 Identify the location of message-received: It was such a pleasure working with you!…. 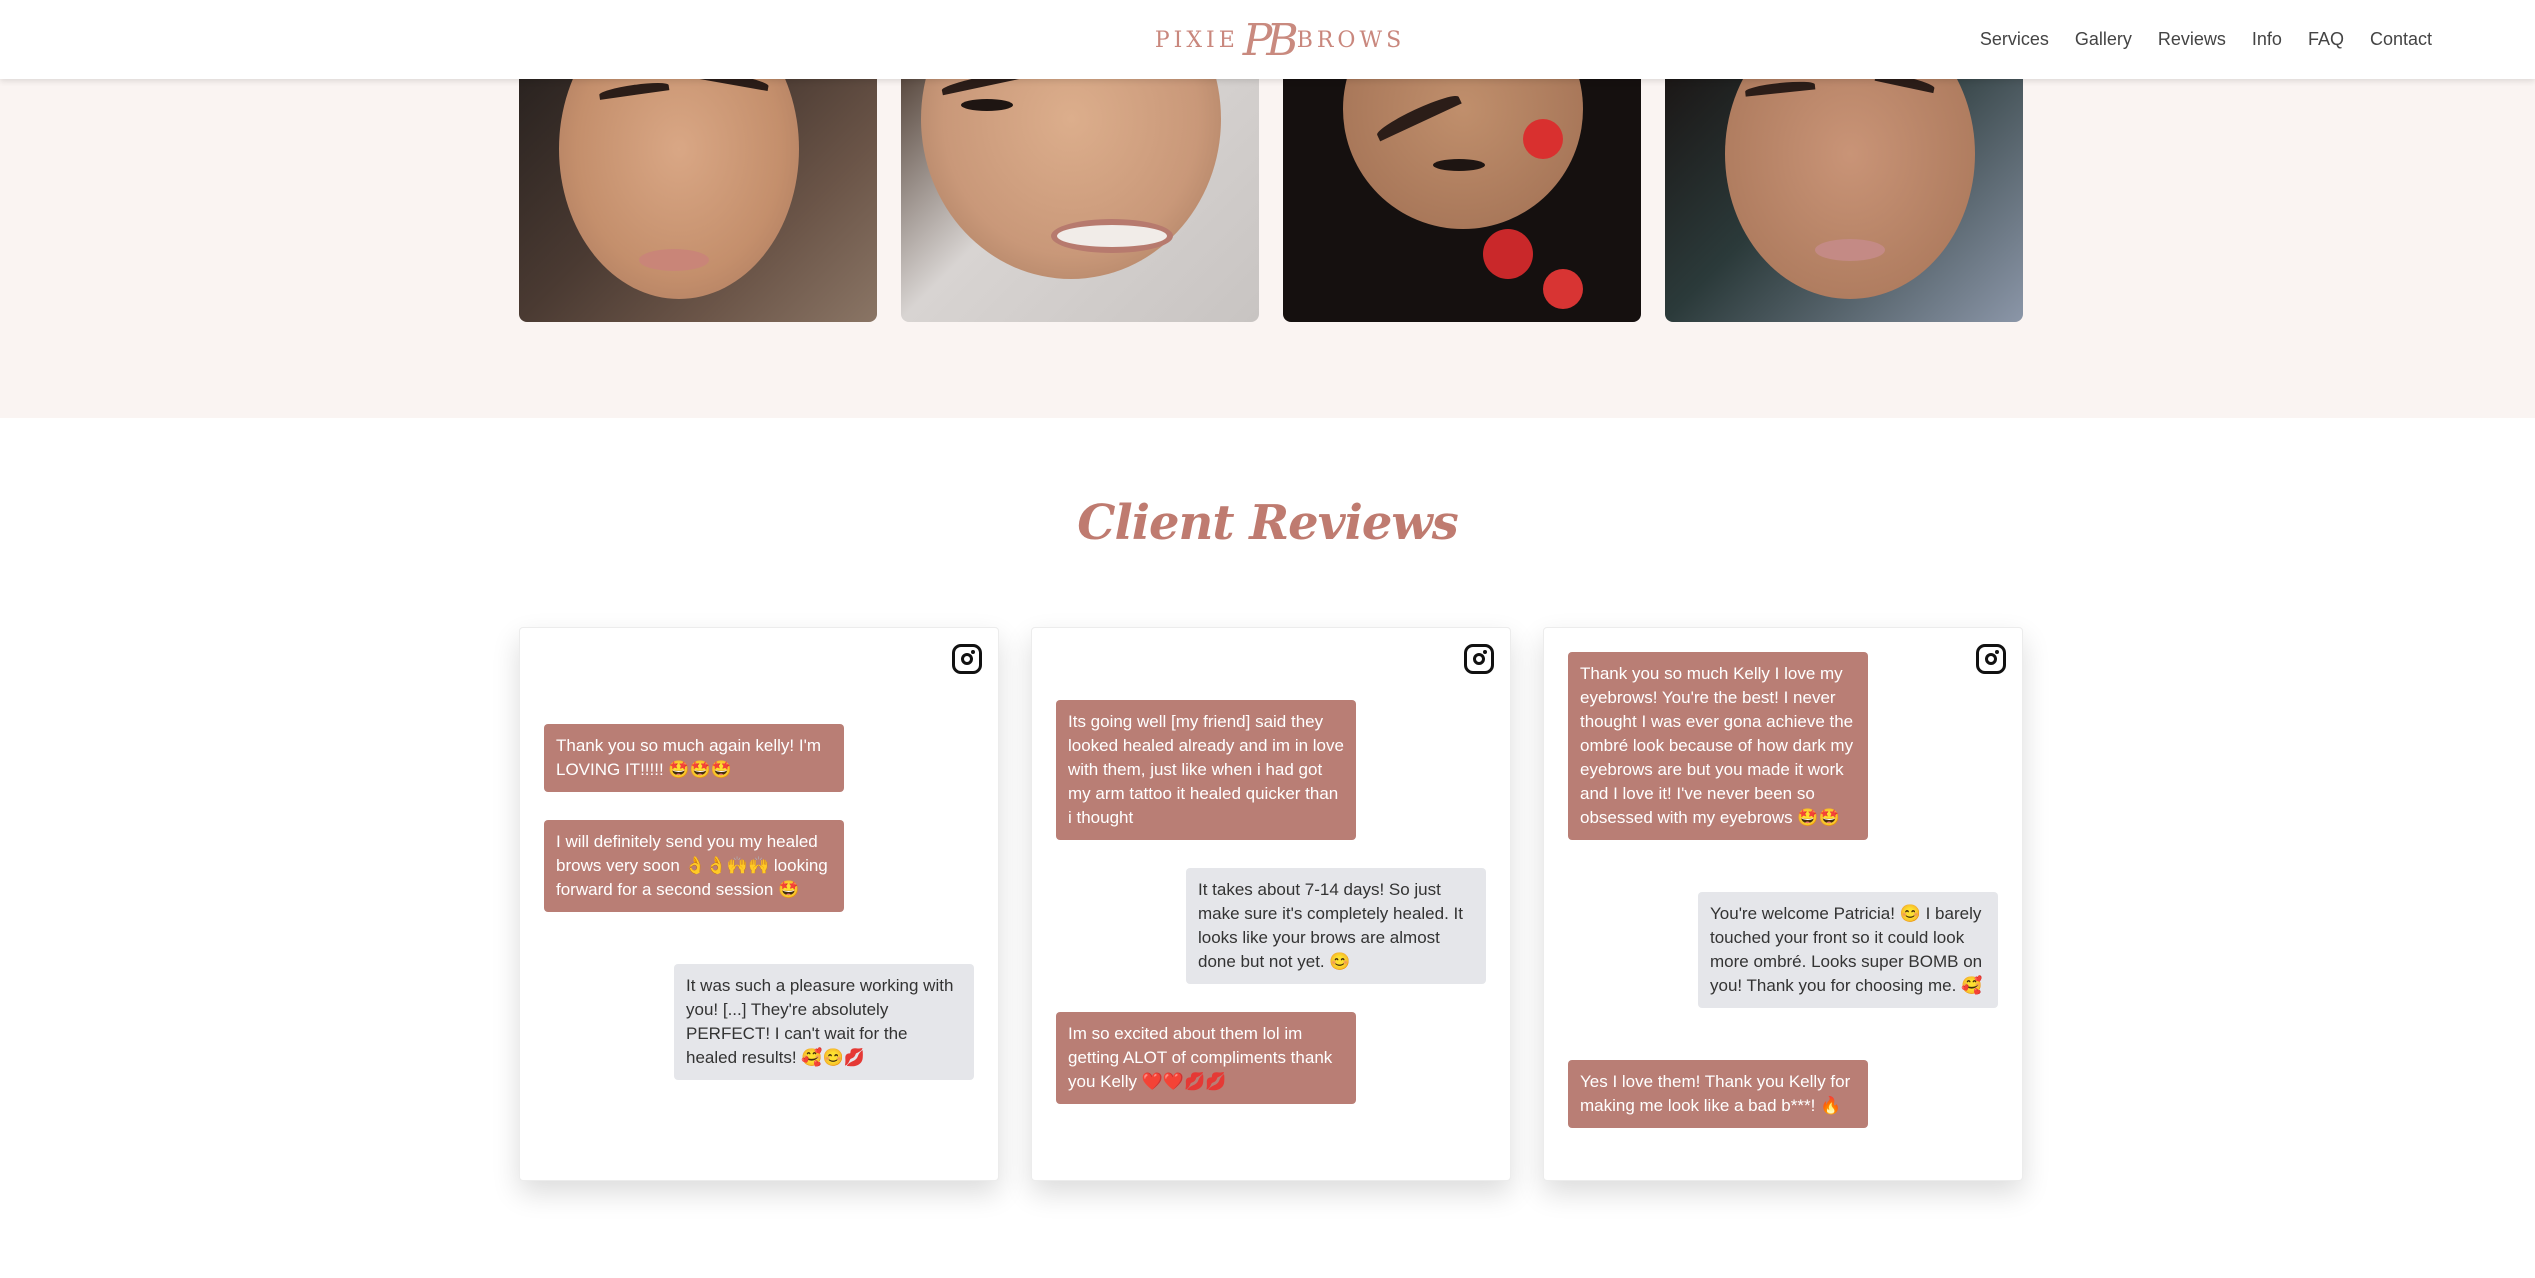
(824, 1022).